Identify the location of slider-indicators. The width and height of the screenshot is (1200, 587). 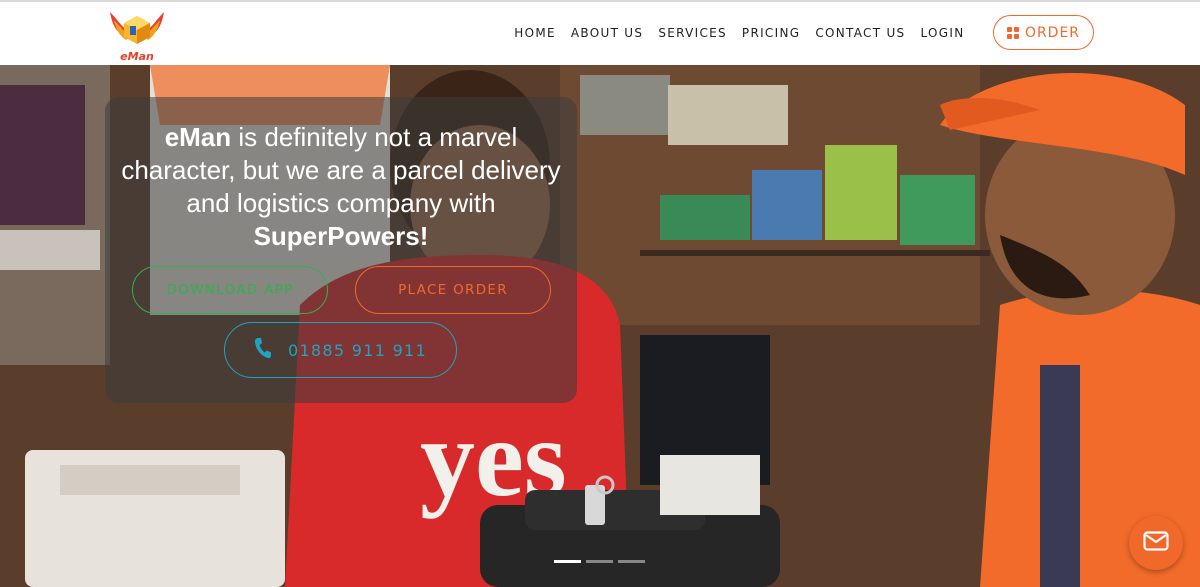
(599, 561).